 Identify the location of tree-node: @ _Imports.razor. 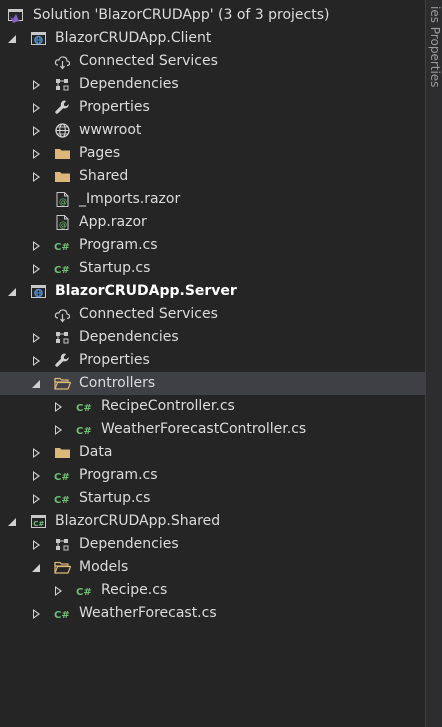
(213, 199).